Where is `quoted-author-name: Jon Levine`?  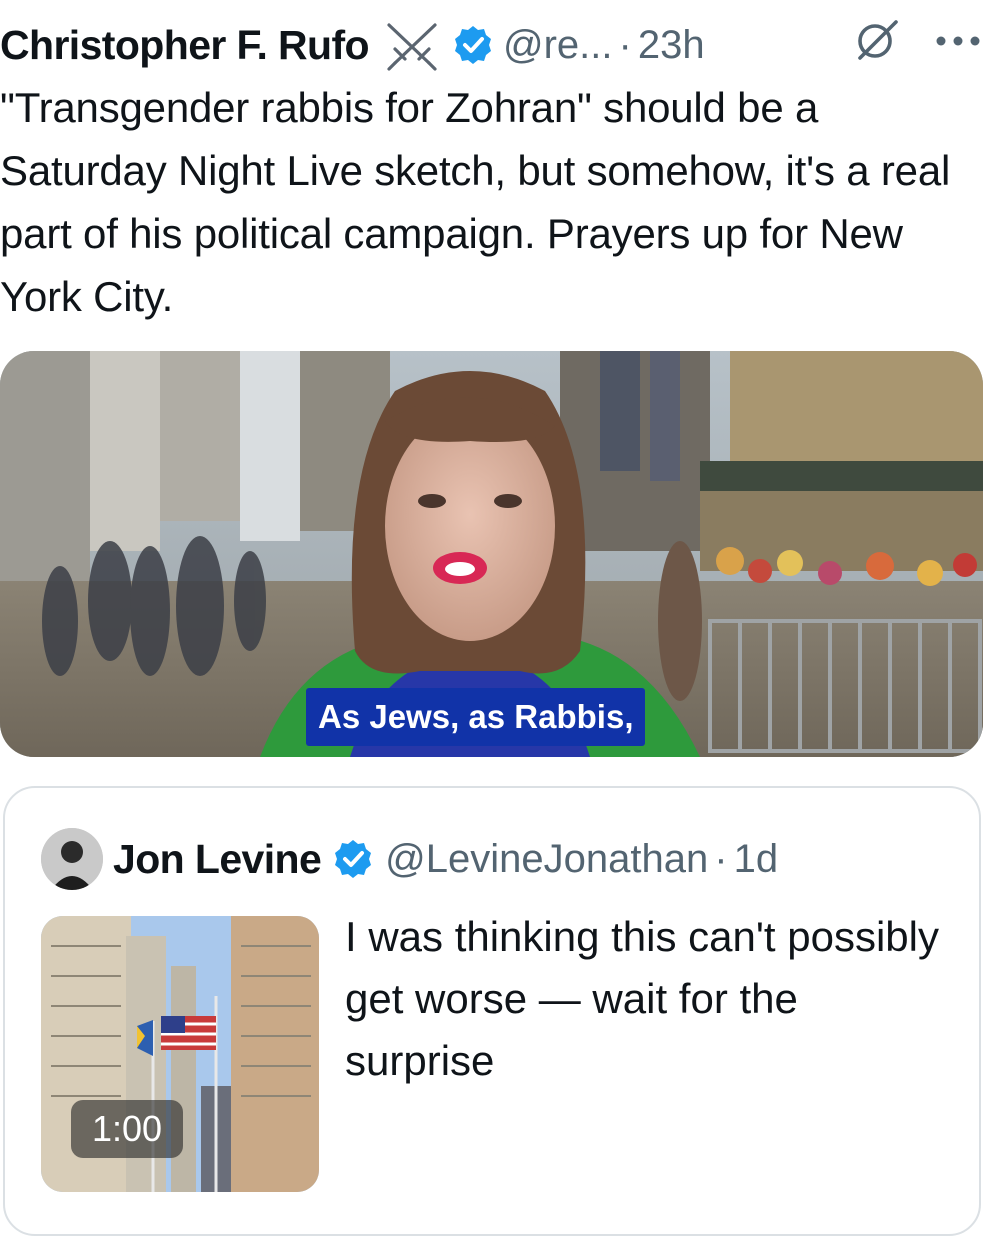
quoted-author-name: Jon Levine is located at coordinates (217, 859).